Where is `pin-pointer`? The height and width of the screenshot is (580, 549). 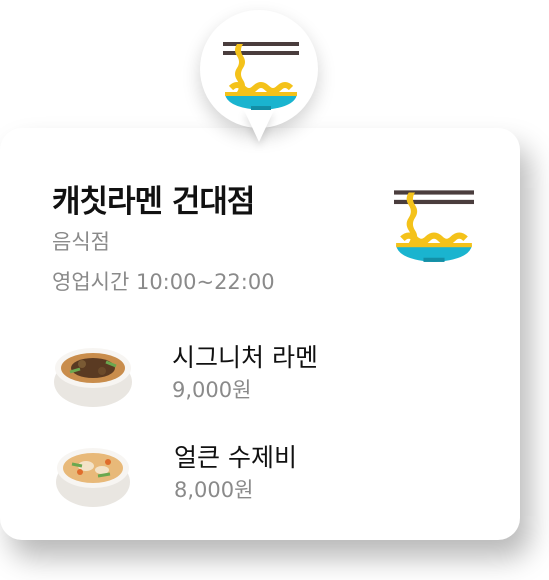
pin-pointer is located at coordinates (259, 126).